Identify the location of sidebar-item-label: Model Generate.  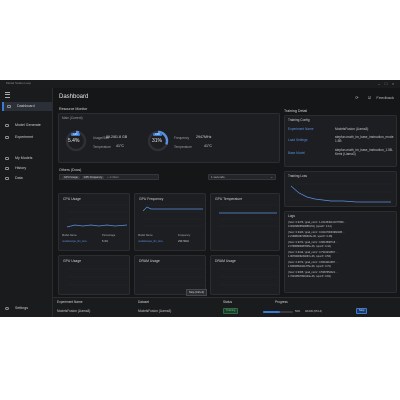
(28, 125).